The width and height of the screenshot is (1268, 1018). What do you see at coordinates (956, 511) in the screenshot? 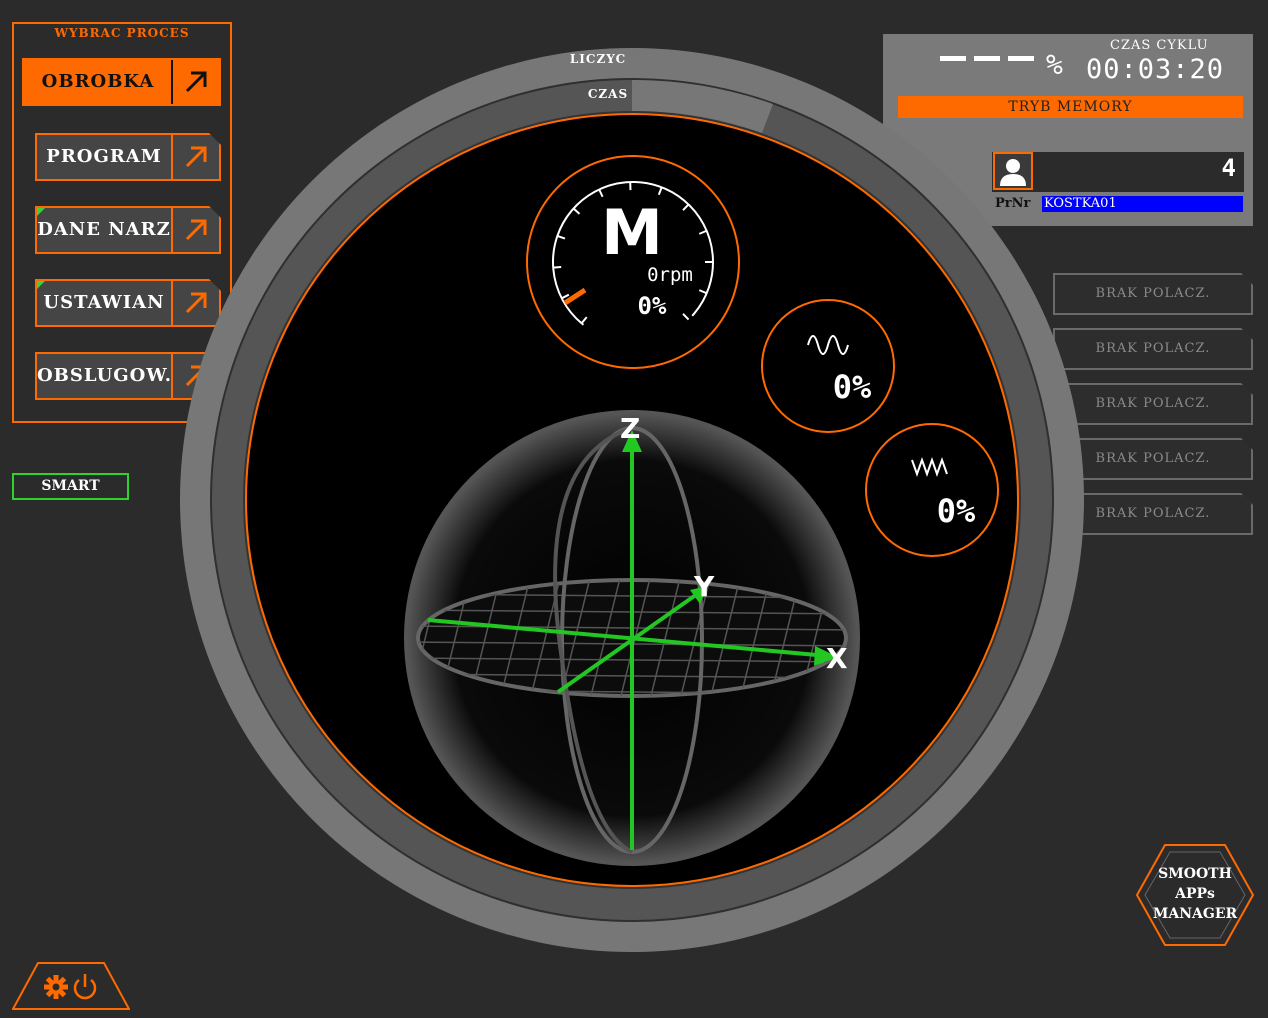
I see `rapid-override: 0%` at bounding box center [956, 511].